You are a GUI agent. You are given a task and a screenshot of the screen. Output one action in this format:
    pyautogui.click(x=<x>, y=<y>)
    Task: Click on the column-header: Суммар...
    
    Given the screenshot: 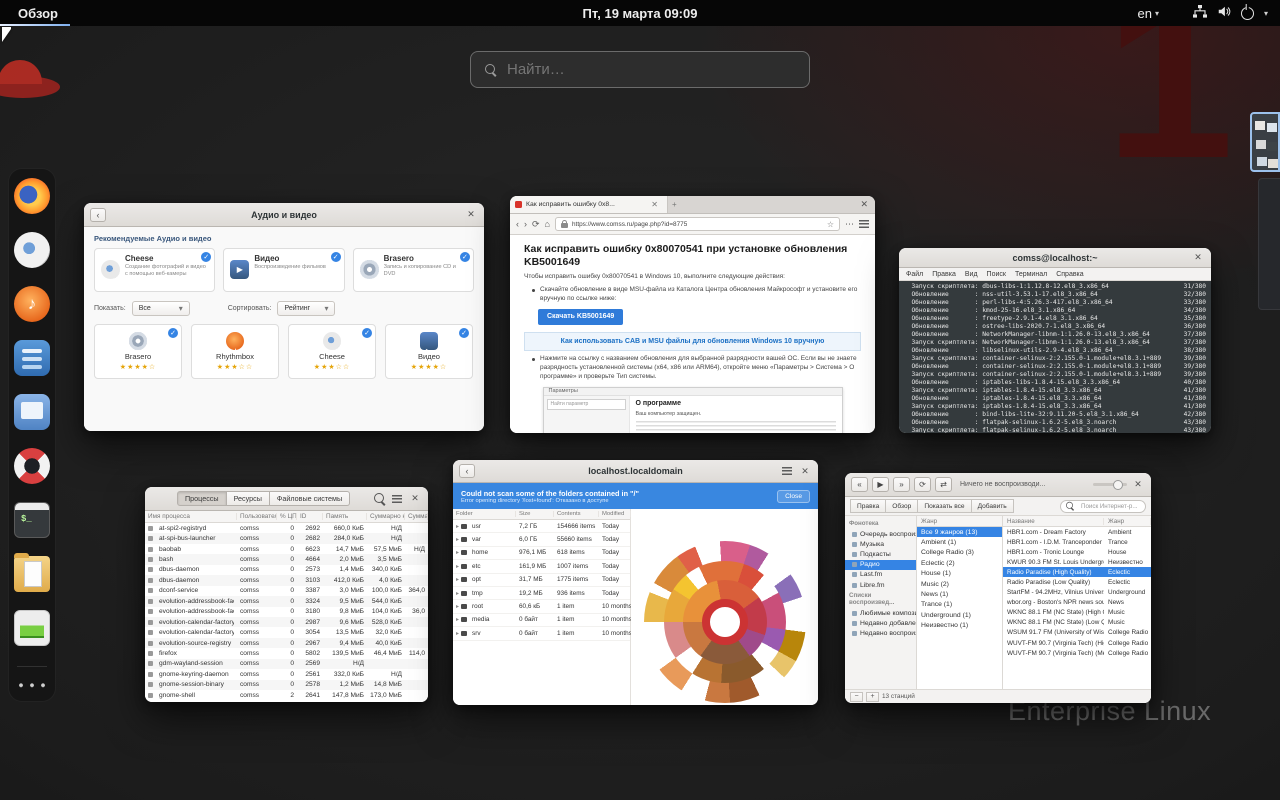 What is the action you would take?
    pyautogui.click(x=416, y=516)
    